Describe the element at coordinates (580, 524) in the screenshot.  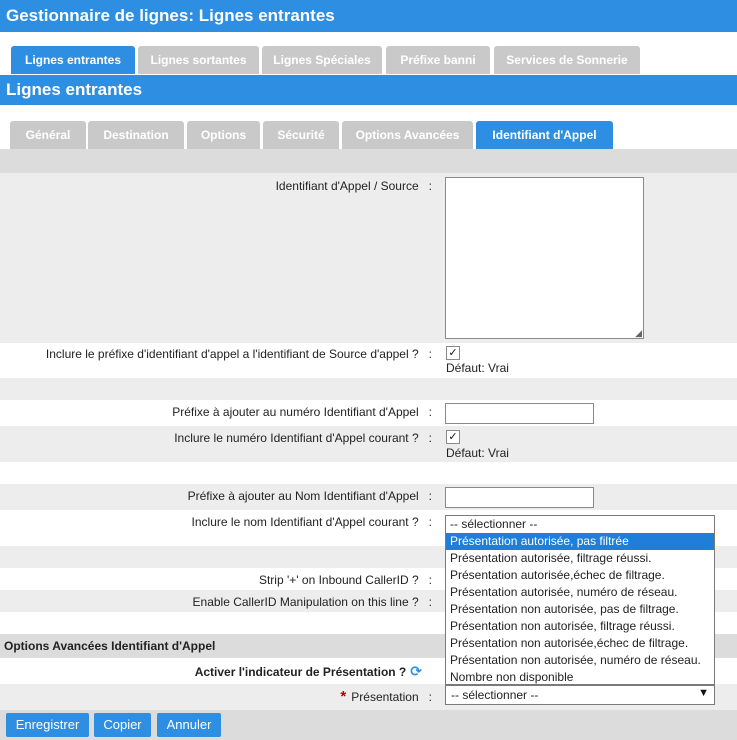
I see `dropdown-option: -- sélectionner --` at that location.